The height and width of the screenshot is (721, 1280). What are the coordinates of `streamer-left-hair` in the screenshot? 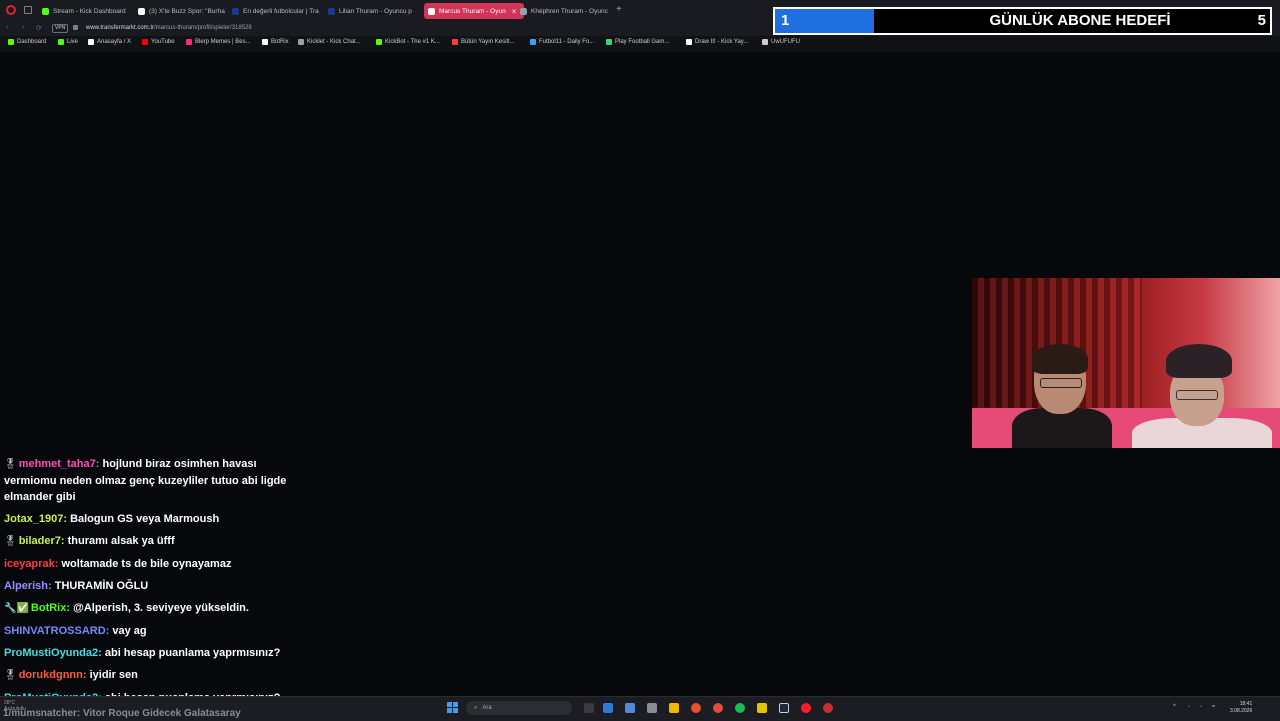 It's located at (1060, 359).